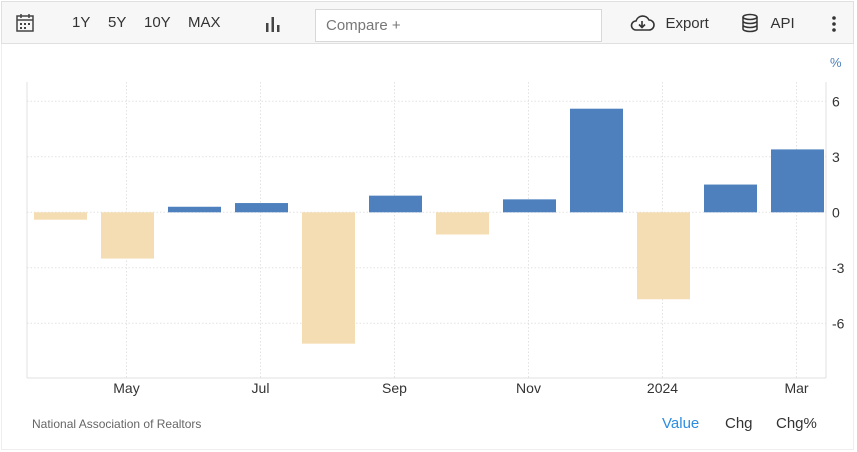  I want to click on x-tick-label: Jul, so click(261, 388).